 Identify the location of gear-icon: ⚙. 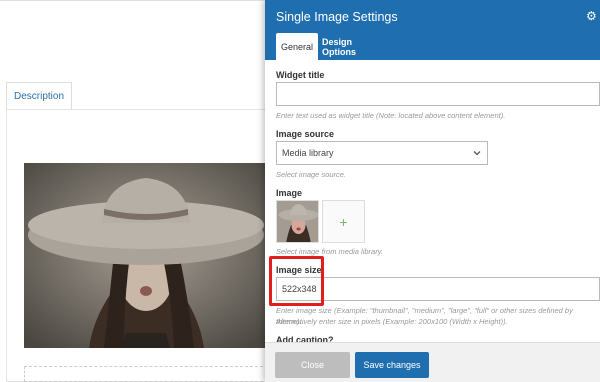
(592, 16).